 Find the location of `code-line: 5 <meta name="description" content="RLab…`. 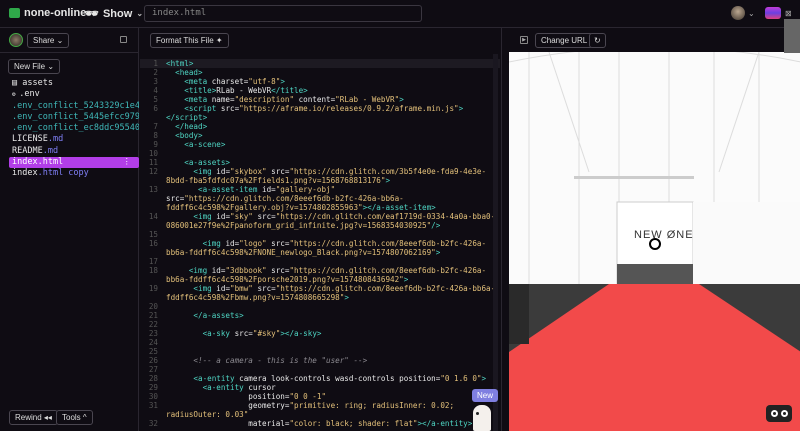

code-line: 5 <meta name="description" content="RLab… is located at coordinates (320, 99).